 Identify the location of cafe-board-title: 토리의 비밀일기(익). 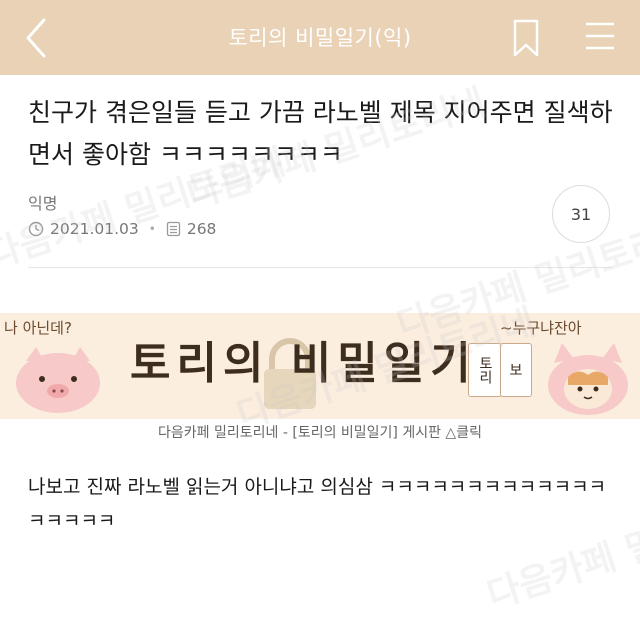
(320, 37).